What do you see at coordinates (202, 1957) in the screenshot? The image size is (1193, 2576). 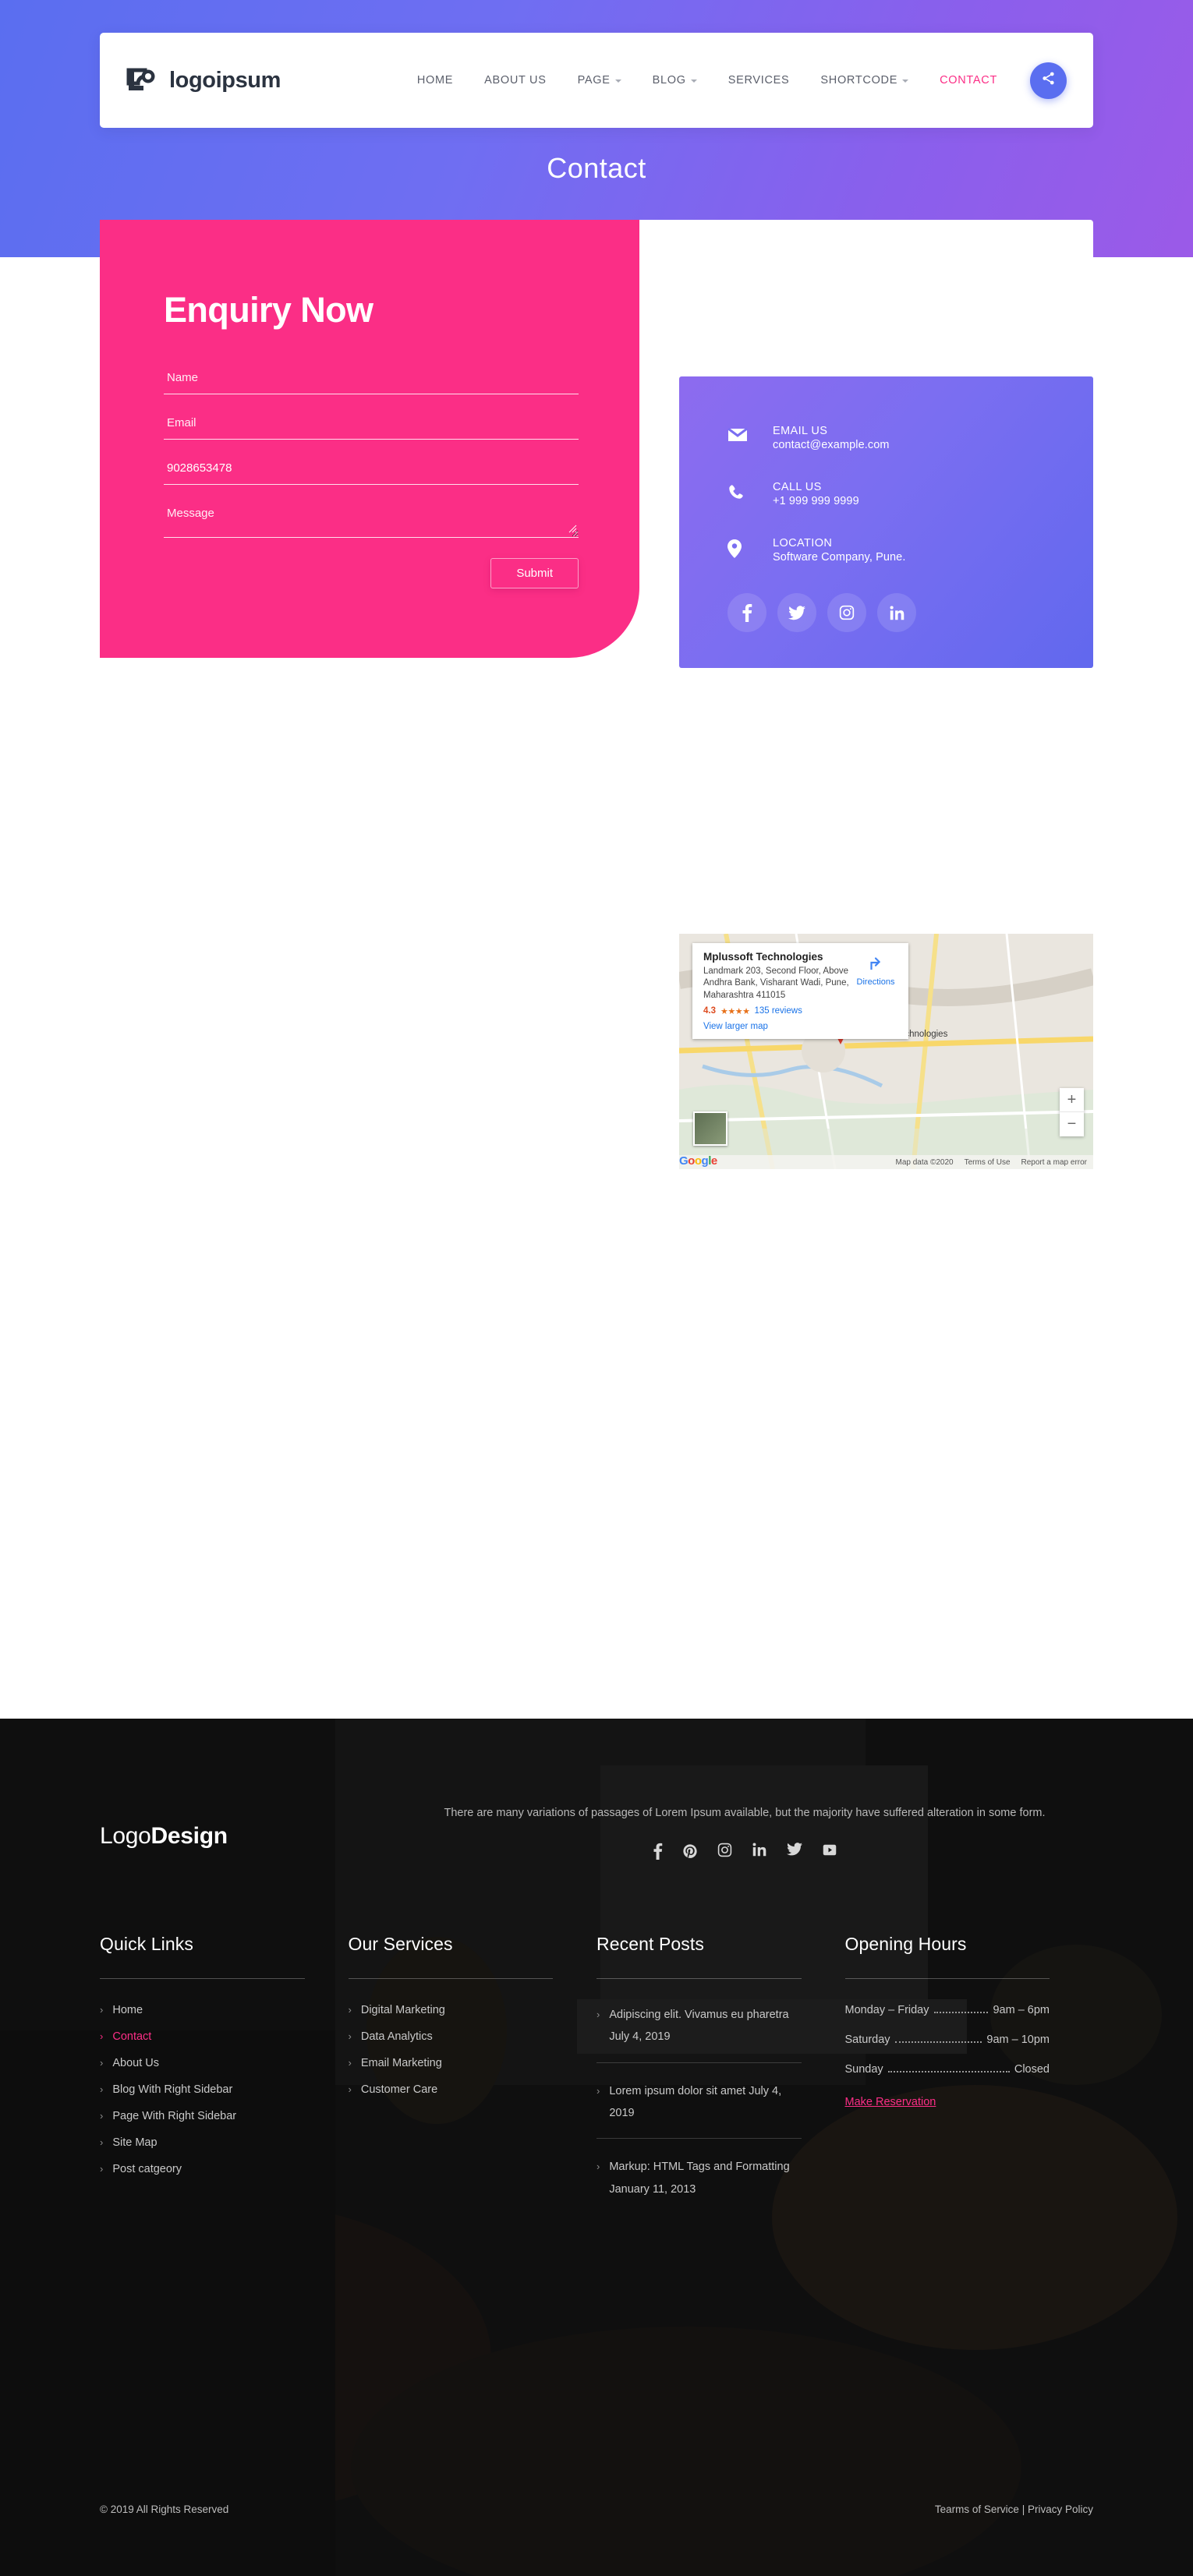 I see `footer-col-title: Quick Links` at bounding box center [202, 1957].